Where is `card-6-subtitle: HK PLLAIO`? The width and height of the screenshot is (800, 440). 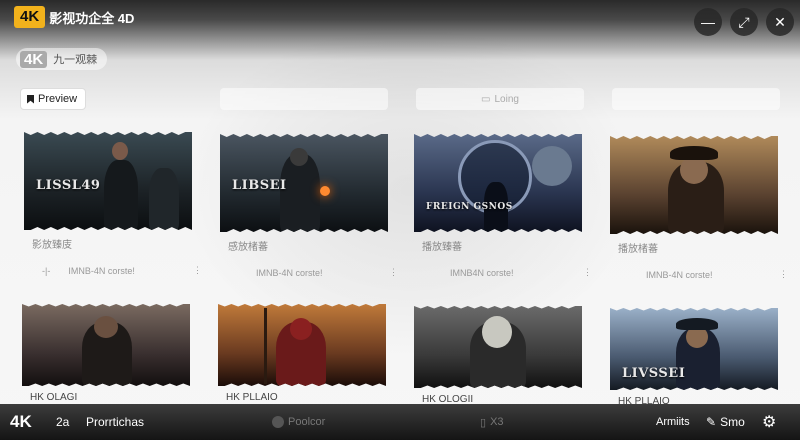 card-6-subtitle: HK PLLAIO is located at coordinates (252, 397).